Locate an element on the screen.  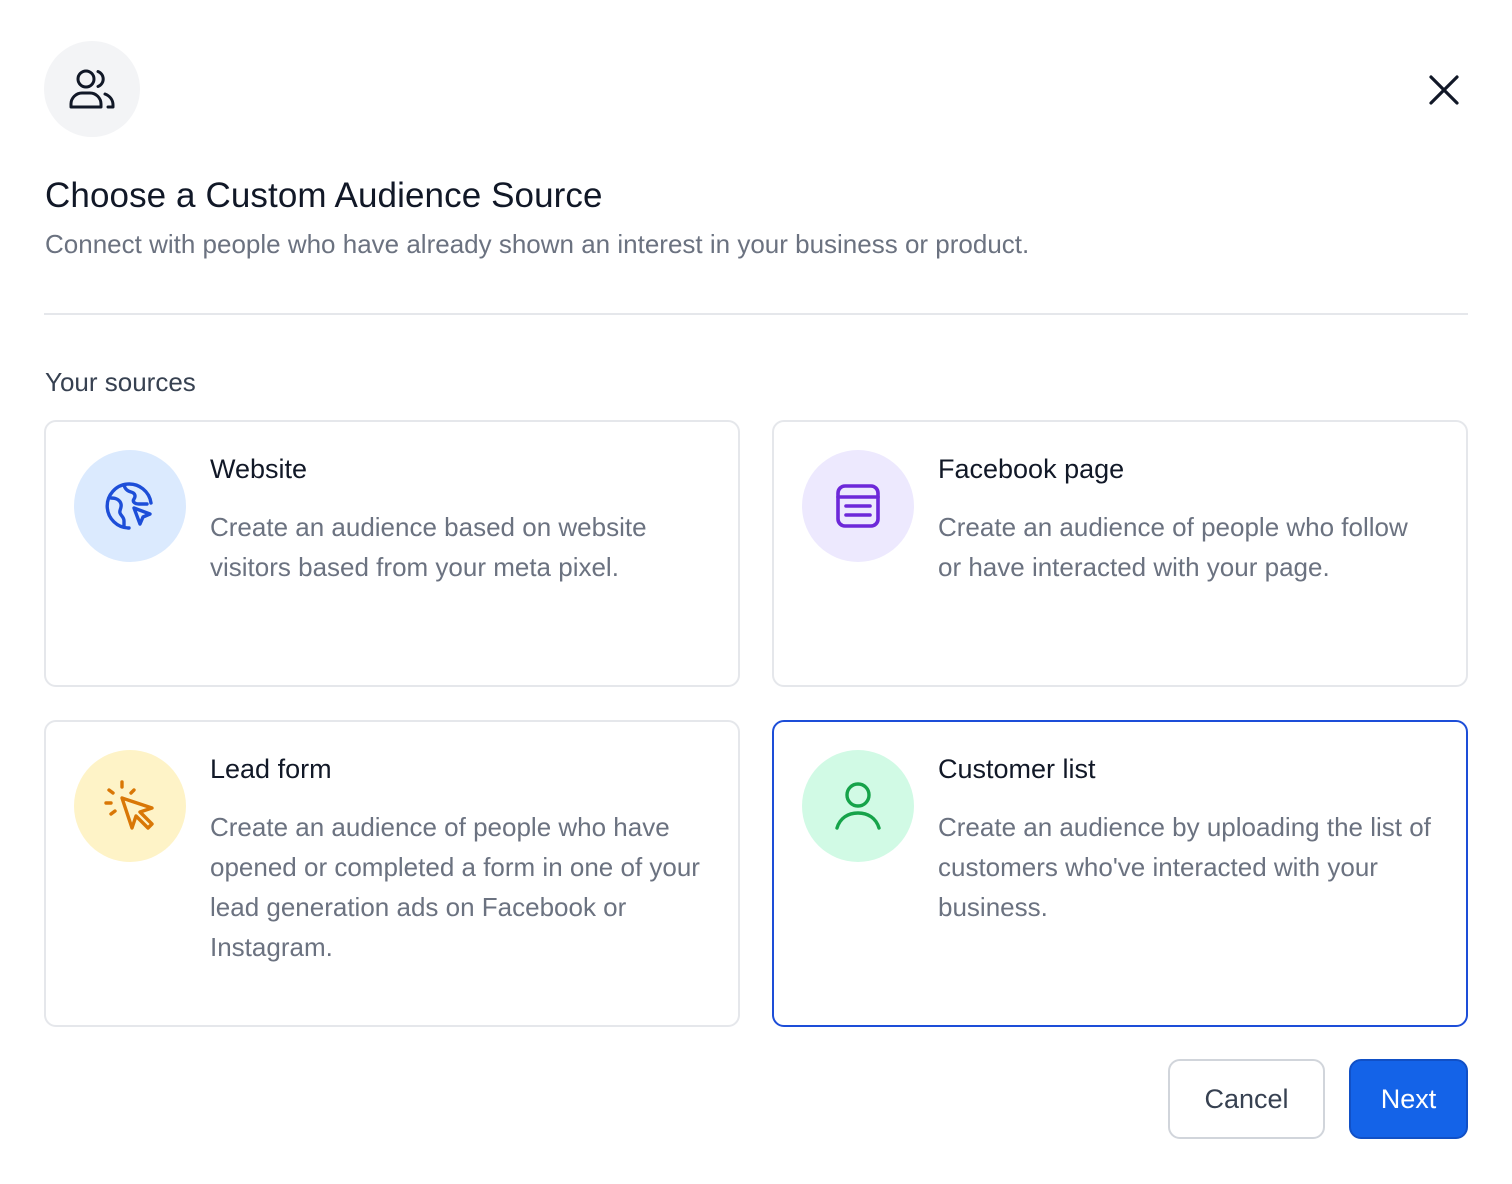
source-title: Website is located at coordinates (259, 469).